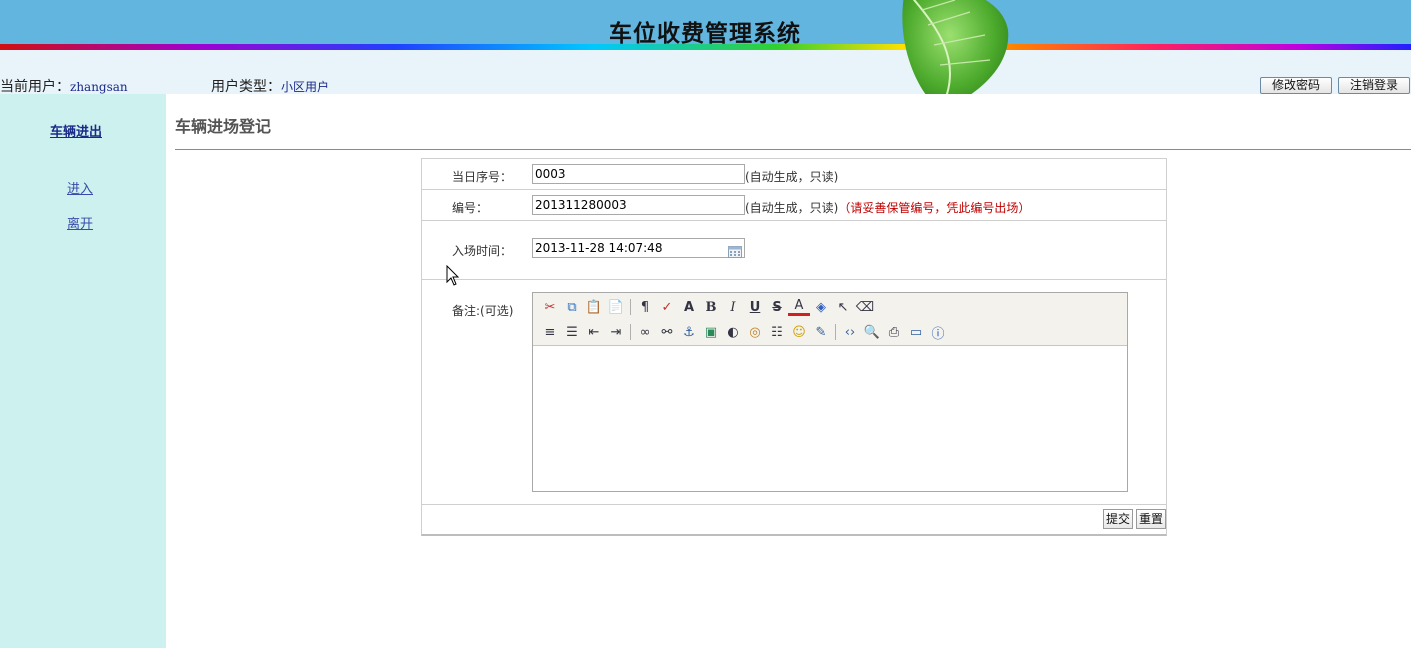  I want to click on daily-seq-note: (自动生成，只读), so click(792, 177).